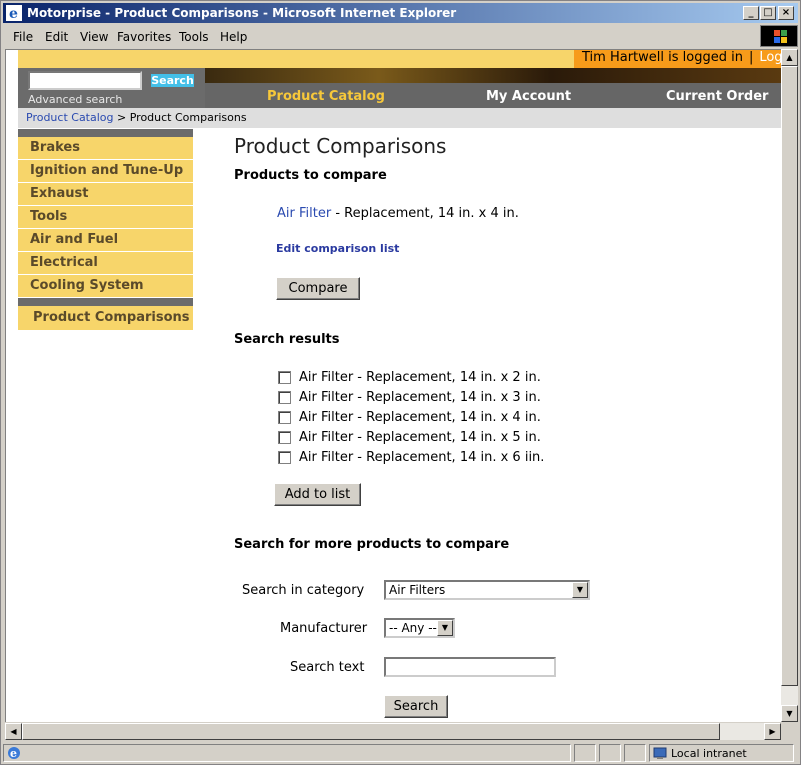 Image resolution: width=801 pixels, height=765 pixels. Describe the element at coordinates (399, 118) in the screenshot. I see `breadcrumb: Product Catalog > Product Comparisons` at that location.